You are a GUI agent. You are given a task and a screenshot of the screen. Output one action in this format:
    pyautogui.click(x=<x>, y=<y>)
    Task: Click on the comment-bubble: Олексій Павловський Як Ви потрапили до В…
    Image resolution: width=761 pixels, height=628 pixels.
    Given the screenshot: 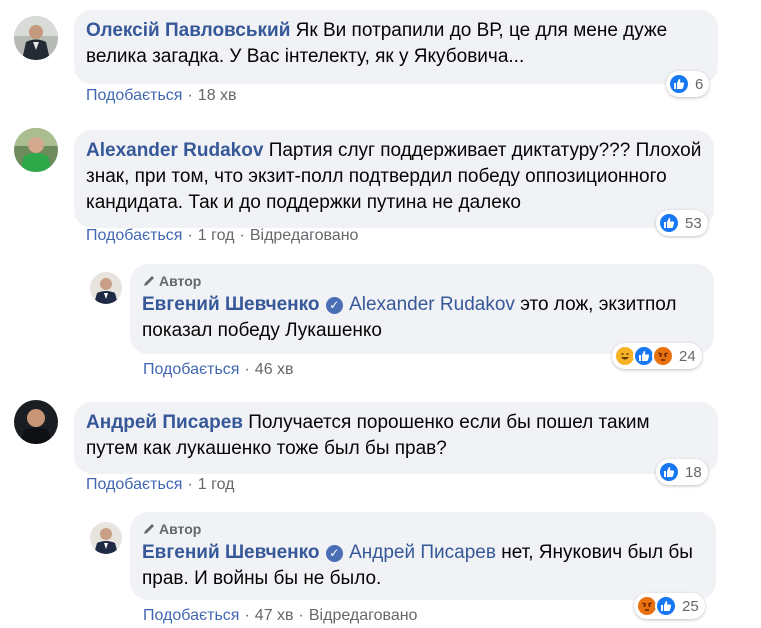 What is the action you would take?
    pyautogui.click(x=396, y=47)
    